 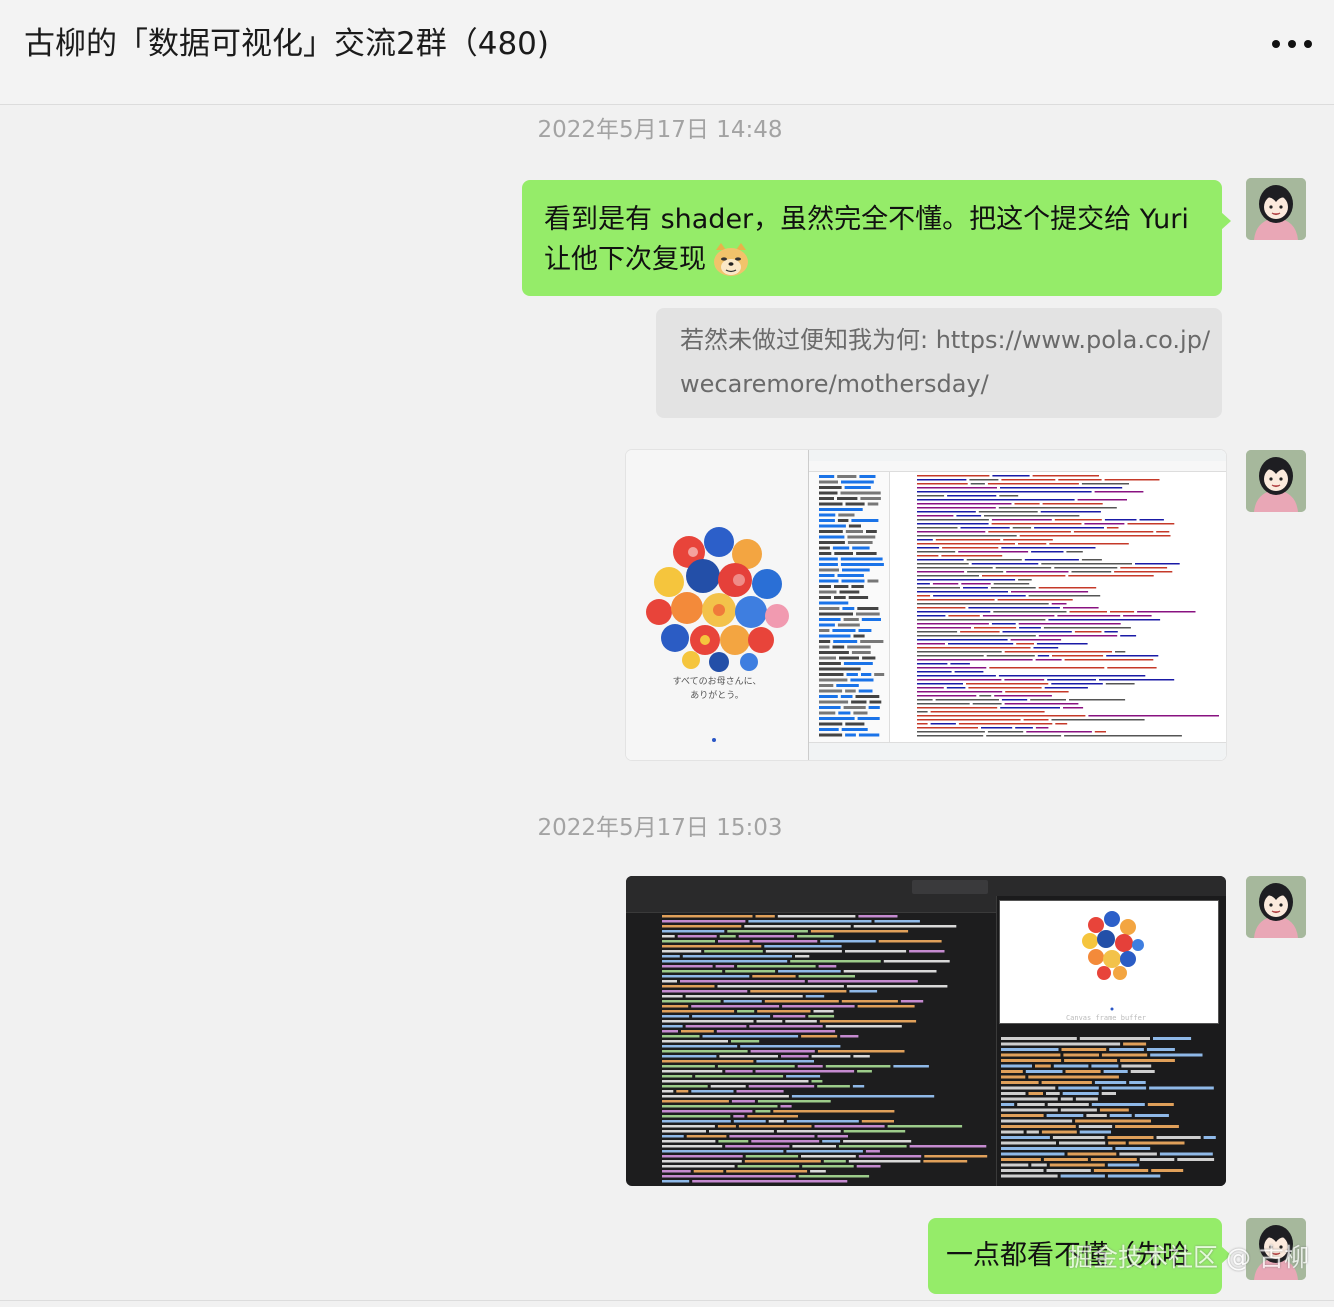 I want to click on chat-title: 古柳的「数据可视化」交流2群（480), so click(x=286, y=44).